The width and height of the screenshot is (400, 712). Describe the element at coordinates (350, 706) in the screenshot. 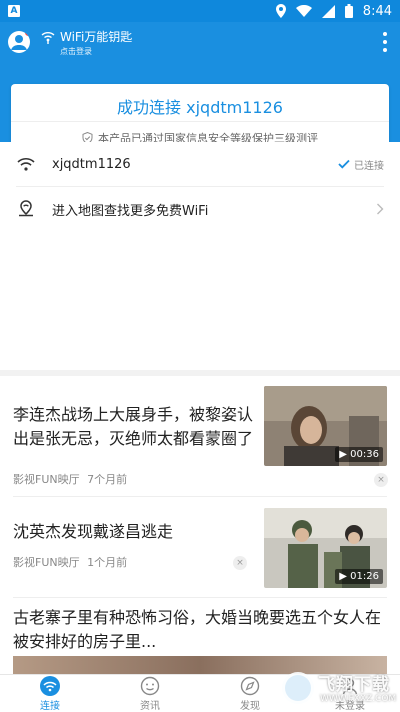

I see `tab-label: 未登录` at that location.